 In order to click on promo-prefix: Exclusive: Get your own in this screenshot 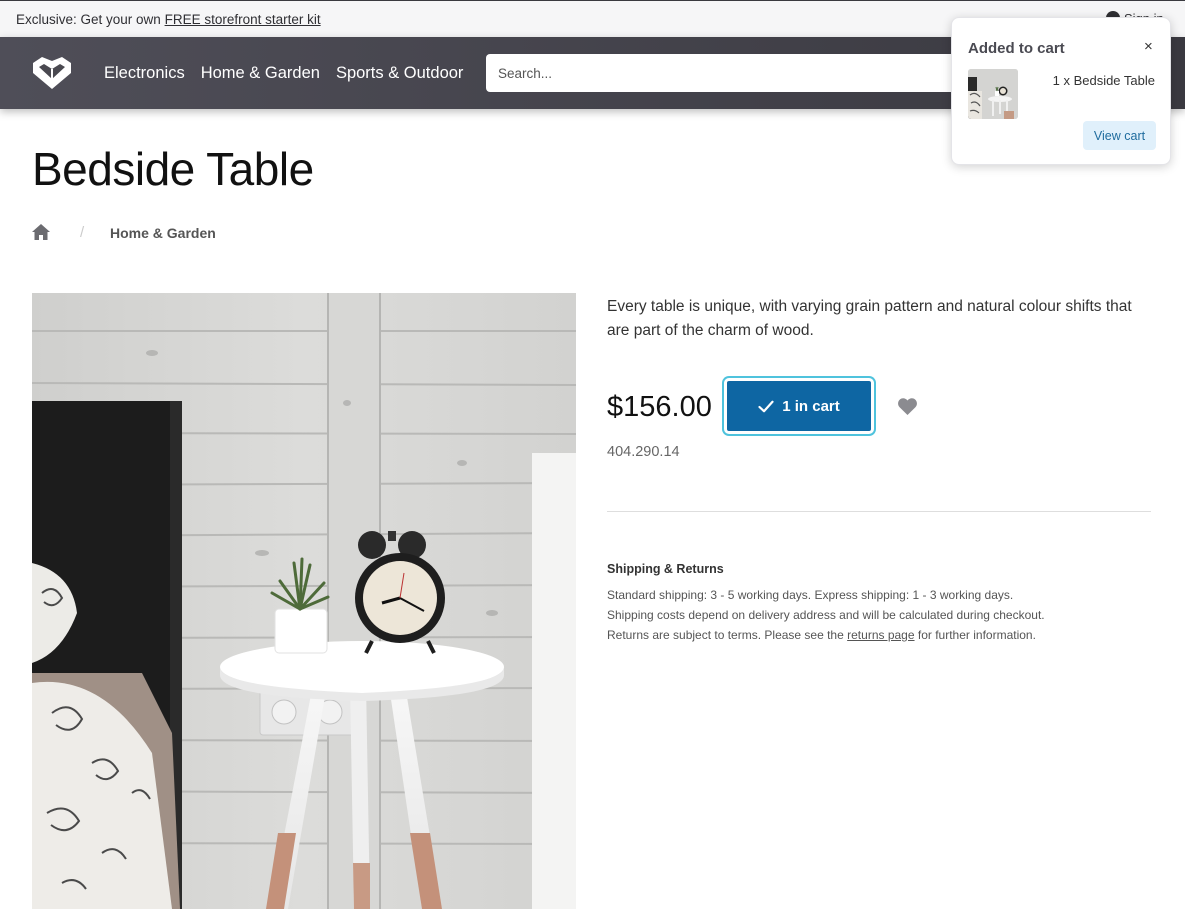, I will do `click(88, 19)`.